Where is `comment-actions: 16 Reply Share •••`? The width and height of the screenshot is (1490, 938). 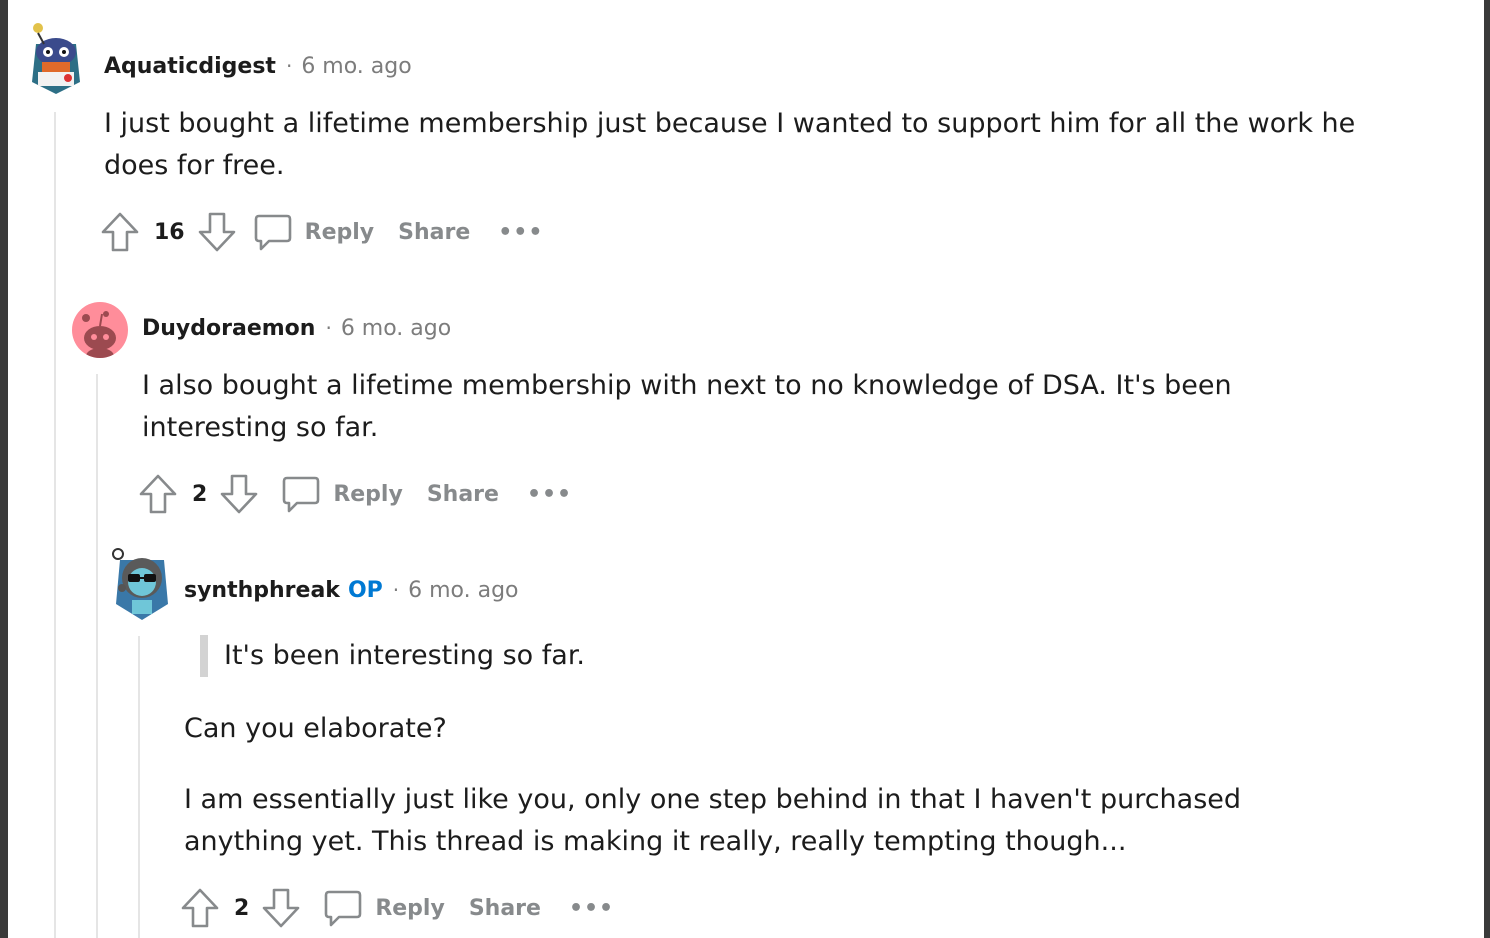 comment-actions: 16 Reply Share ••• is located at coordinates (321, 232).